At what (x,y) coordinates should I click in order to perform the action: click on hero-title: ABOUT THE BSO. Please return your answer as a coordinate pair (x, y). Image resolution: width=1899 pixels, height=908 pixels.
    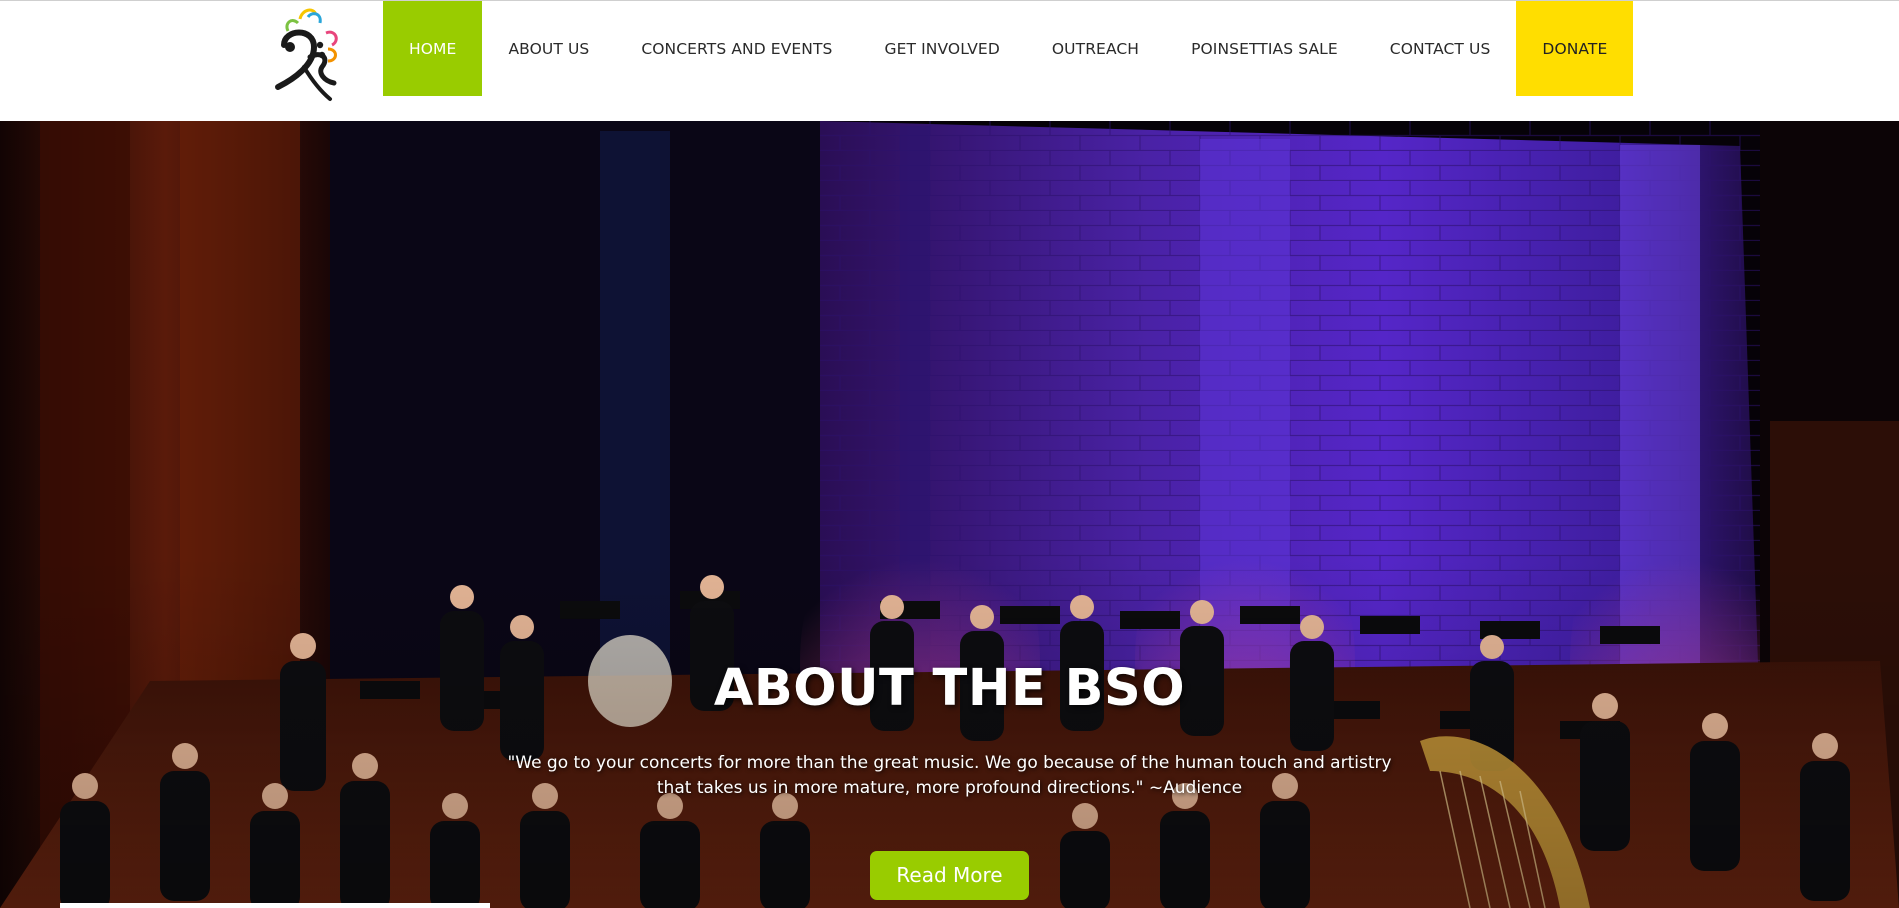
    Looking at the image, I should click on (949, 688).